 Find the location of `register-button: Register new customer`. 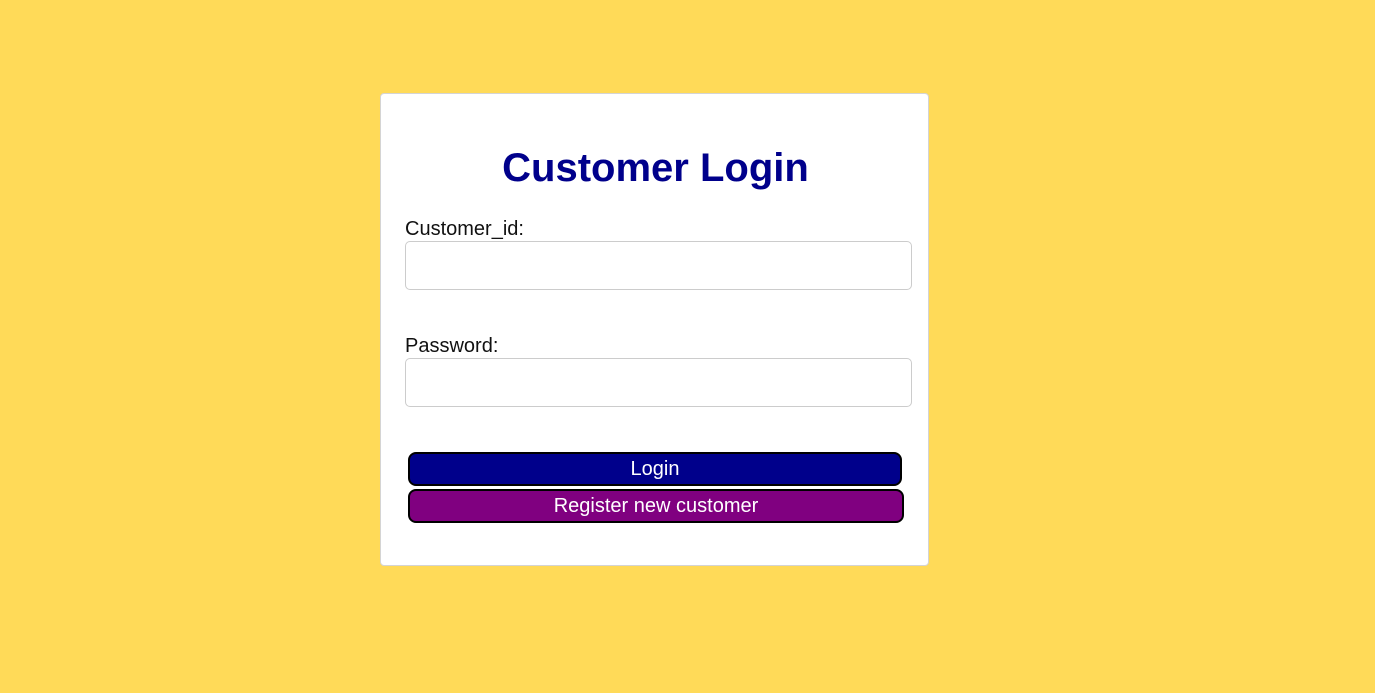

register-button: Register new customer is located at coordinates (656, 506).